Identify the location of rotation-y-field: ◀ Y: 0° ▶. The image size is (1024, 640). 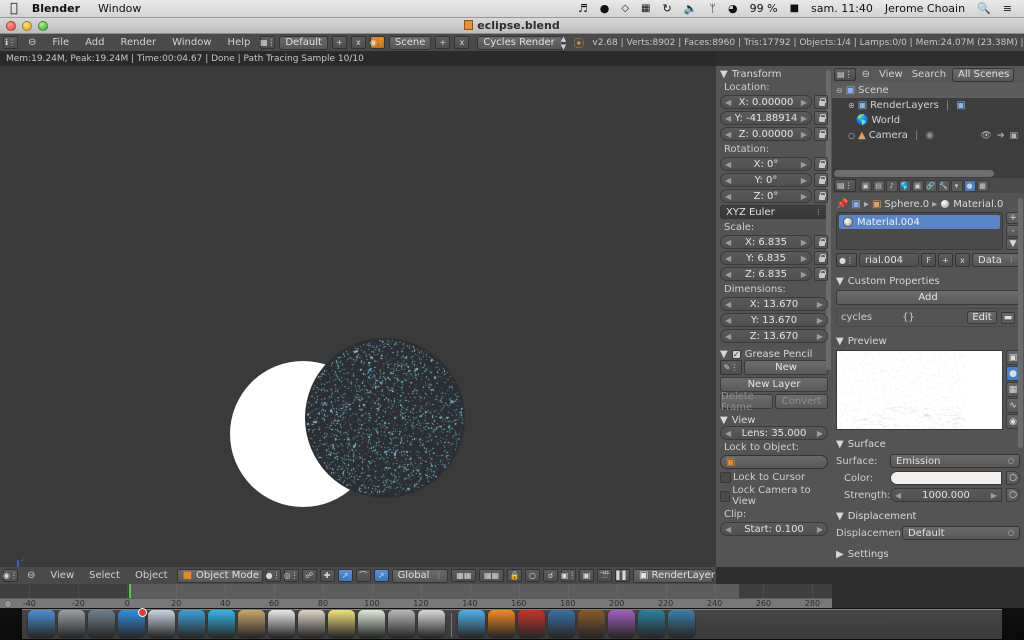
(766, 180).